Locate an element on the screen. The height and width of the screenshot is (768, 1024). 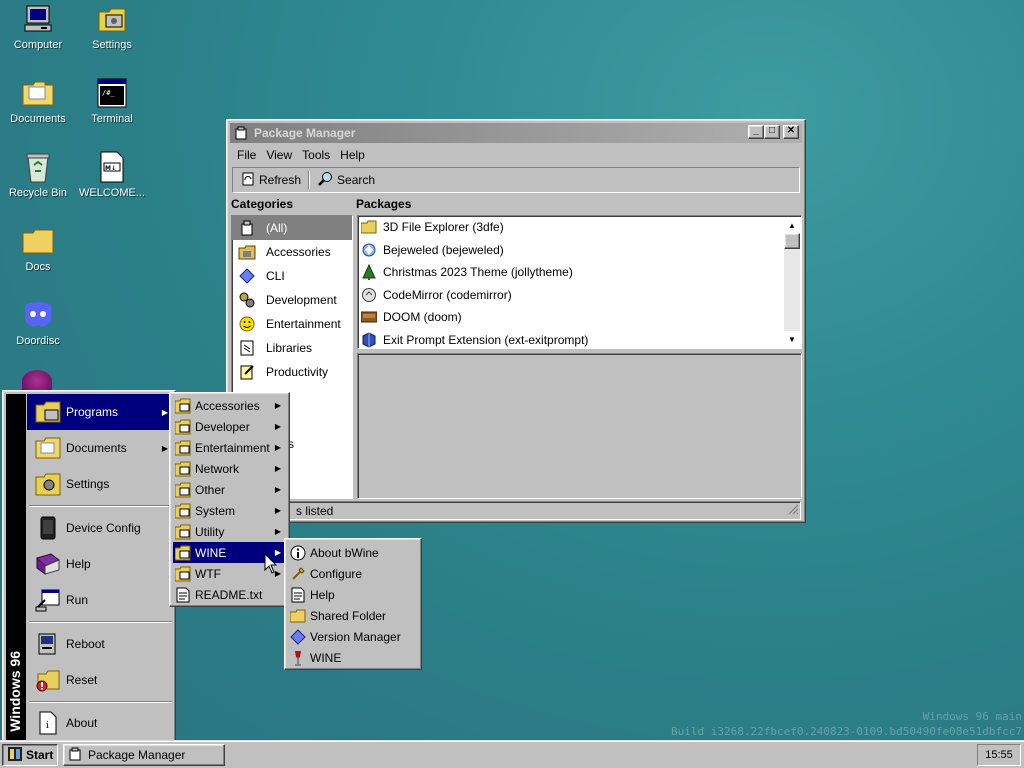
start-menu-banner-text: Windows 96 is located at coordinates (15, 691).